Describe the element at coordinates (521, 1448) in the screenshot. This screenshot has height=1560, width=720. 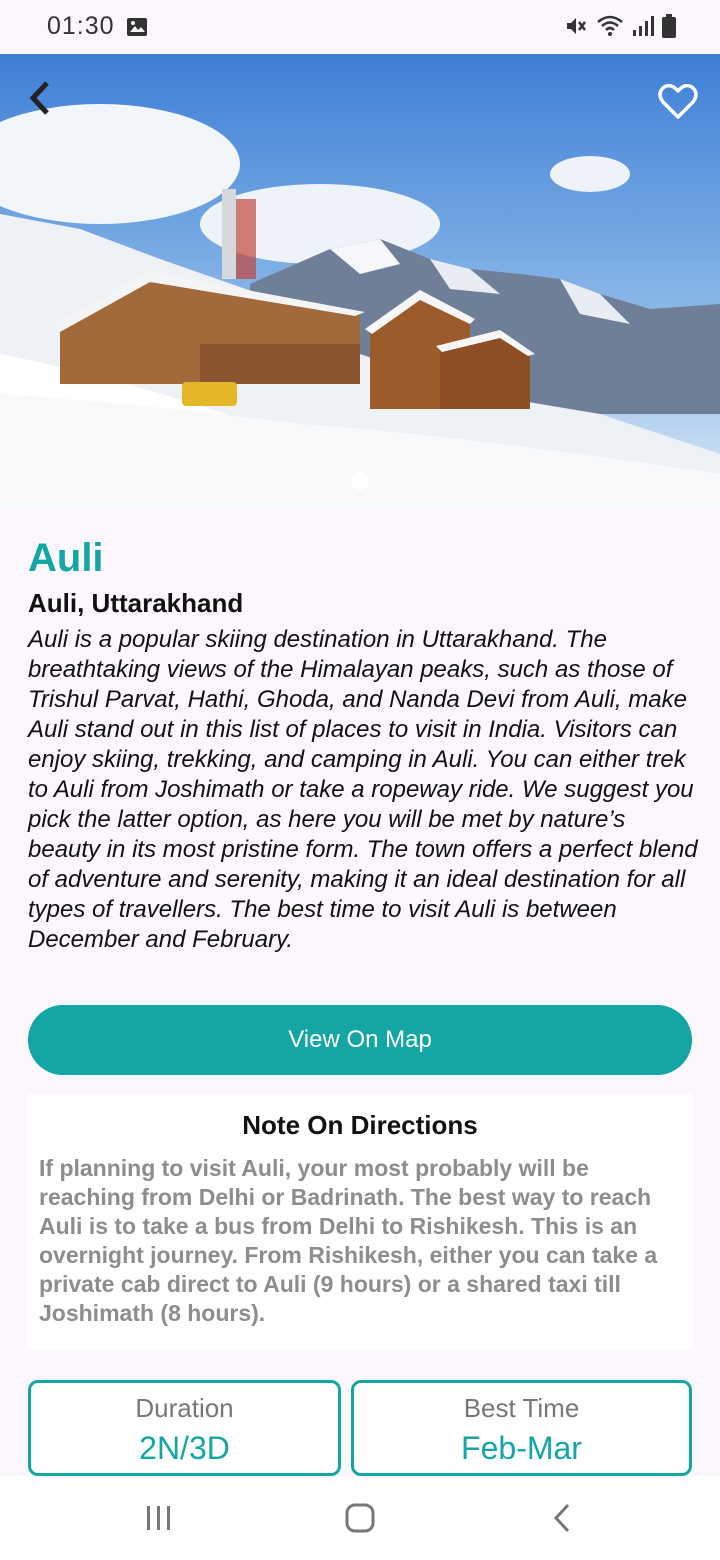
I see `best-time-value: Feb-Mar` at that location.